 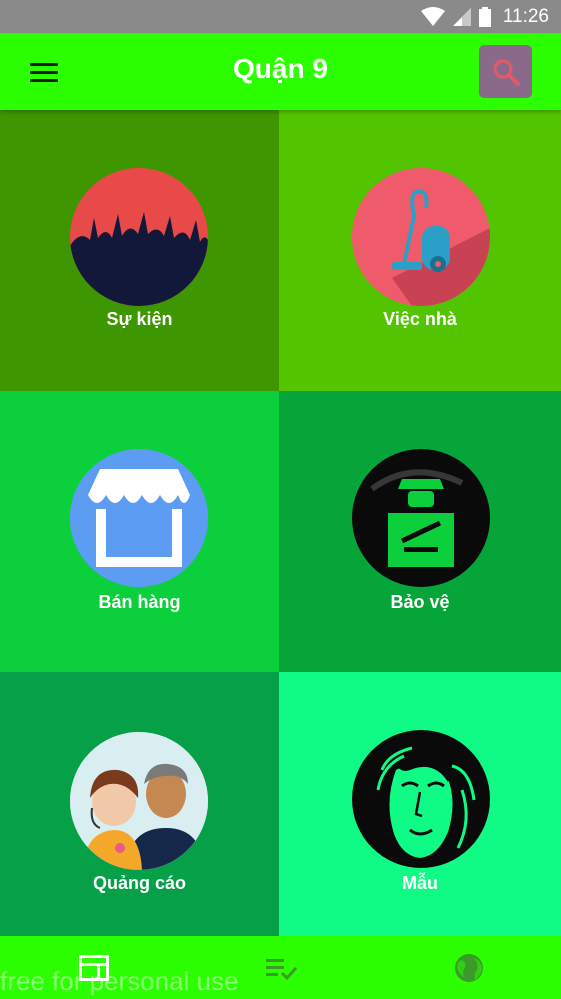 I want to click on app-bar: Quận 9, so click(x=280, y=71).